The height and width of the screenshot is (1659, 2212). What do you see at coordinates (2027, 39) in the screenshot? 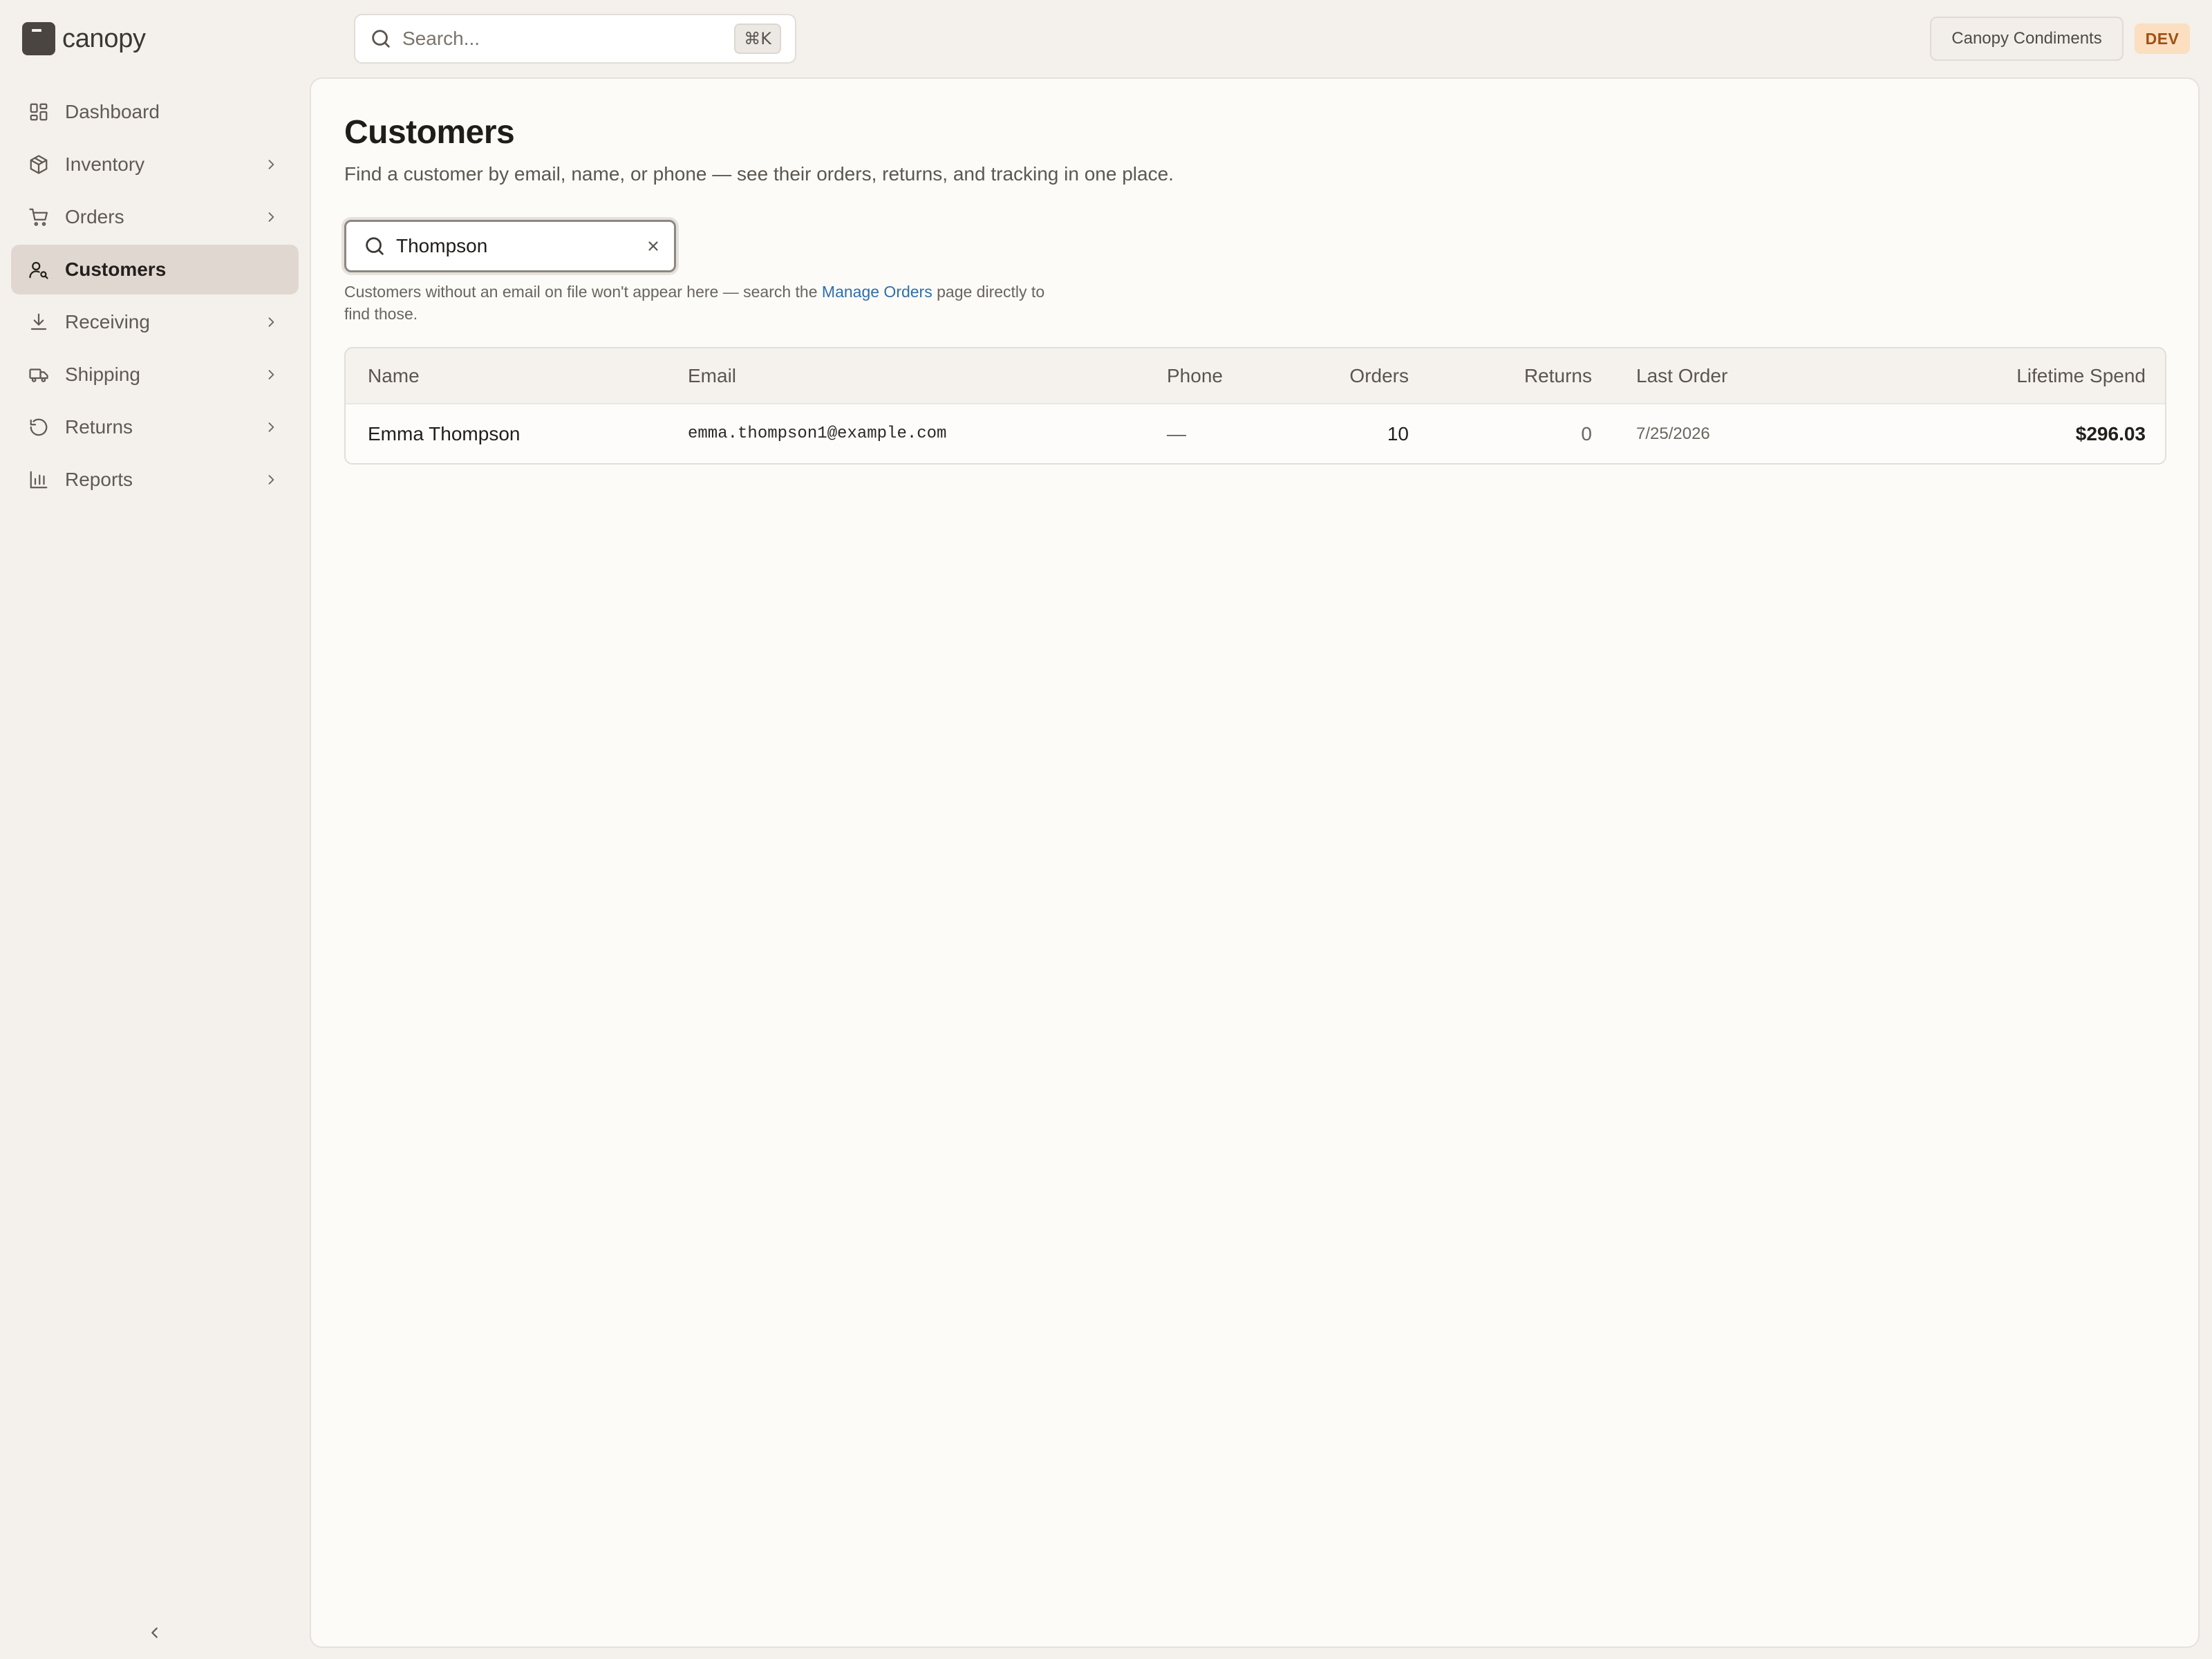
I see `org-switcher-button: Canopy Condiments` at bounding box center [2027, 39].